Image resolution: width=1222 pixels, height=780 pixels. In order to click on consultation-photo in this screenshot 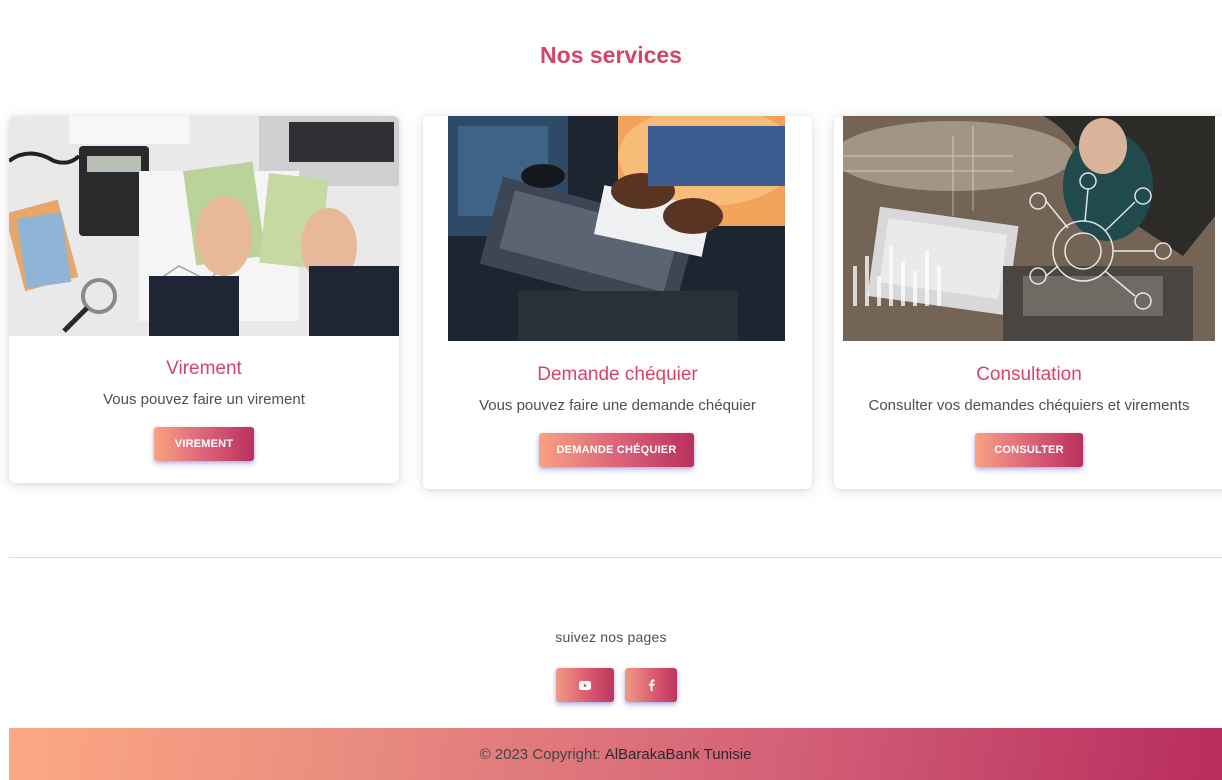, I will do `click(1029, 228)`.